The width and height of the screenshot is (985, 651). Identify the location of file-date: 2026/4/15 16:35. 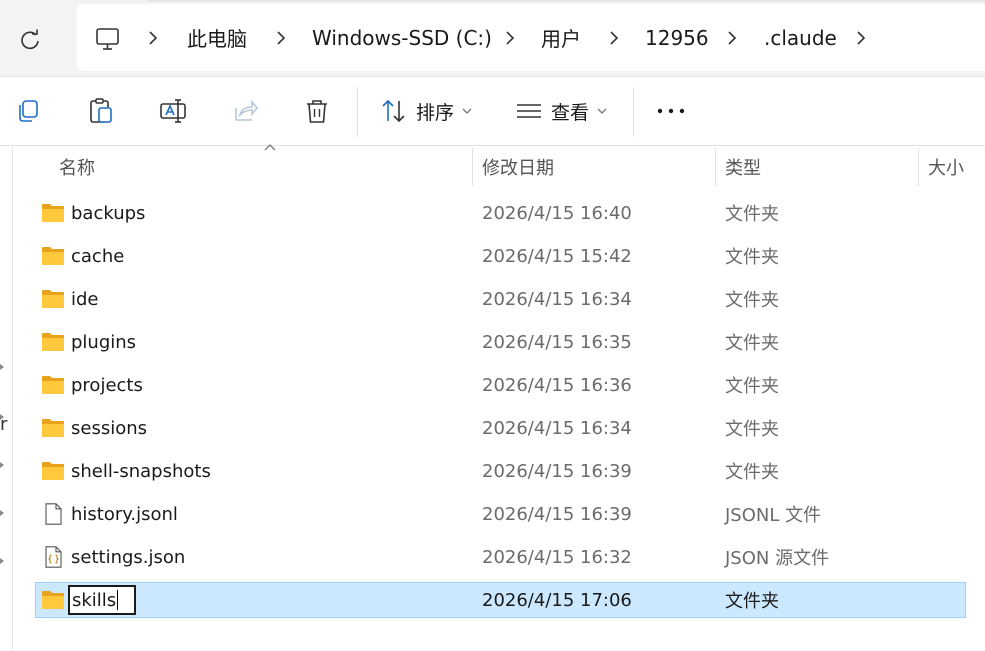
(557, 342).